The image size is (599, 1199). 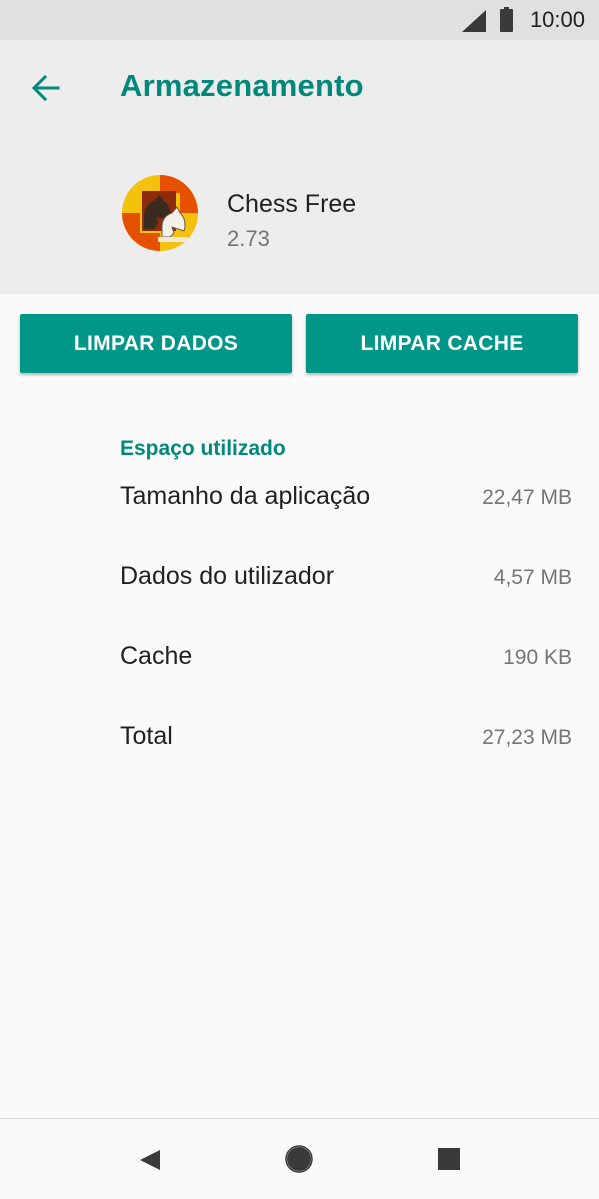 I want to click on battery-icon, so click(x=506, y=19).